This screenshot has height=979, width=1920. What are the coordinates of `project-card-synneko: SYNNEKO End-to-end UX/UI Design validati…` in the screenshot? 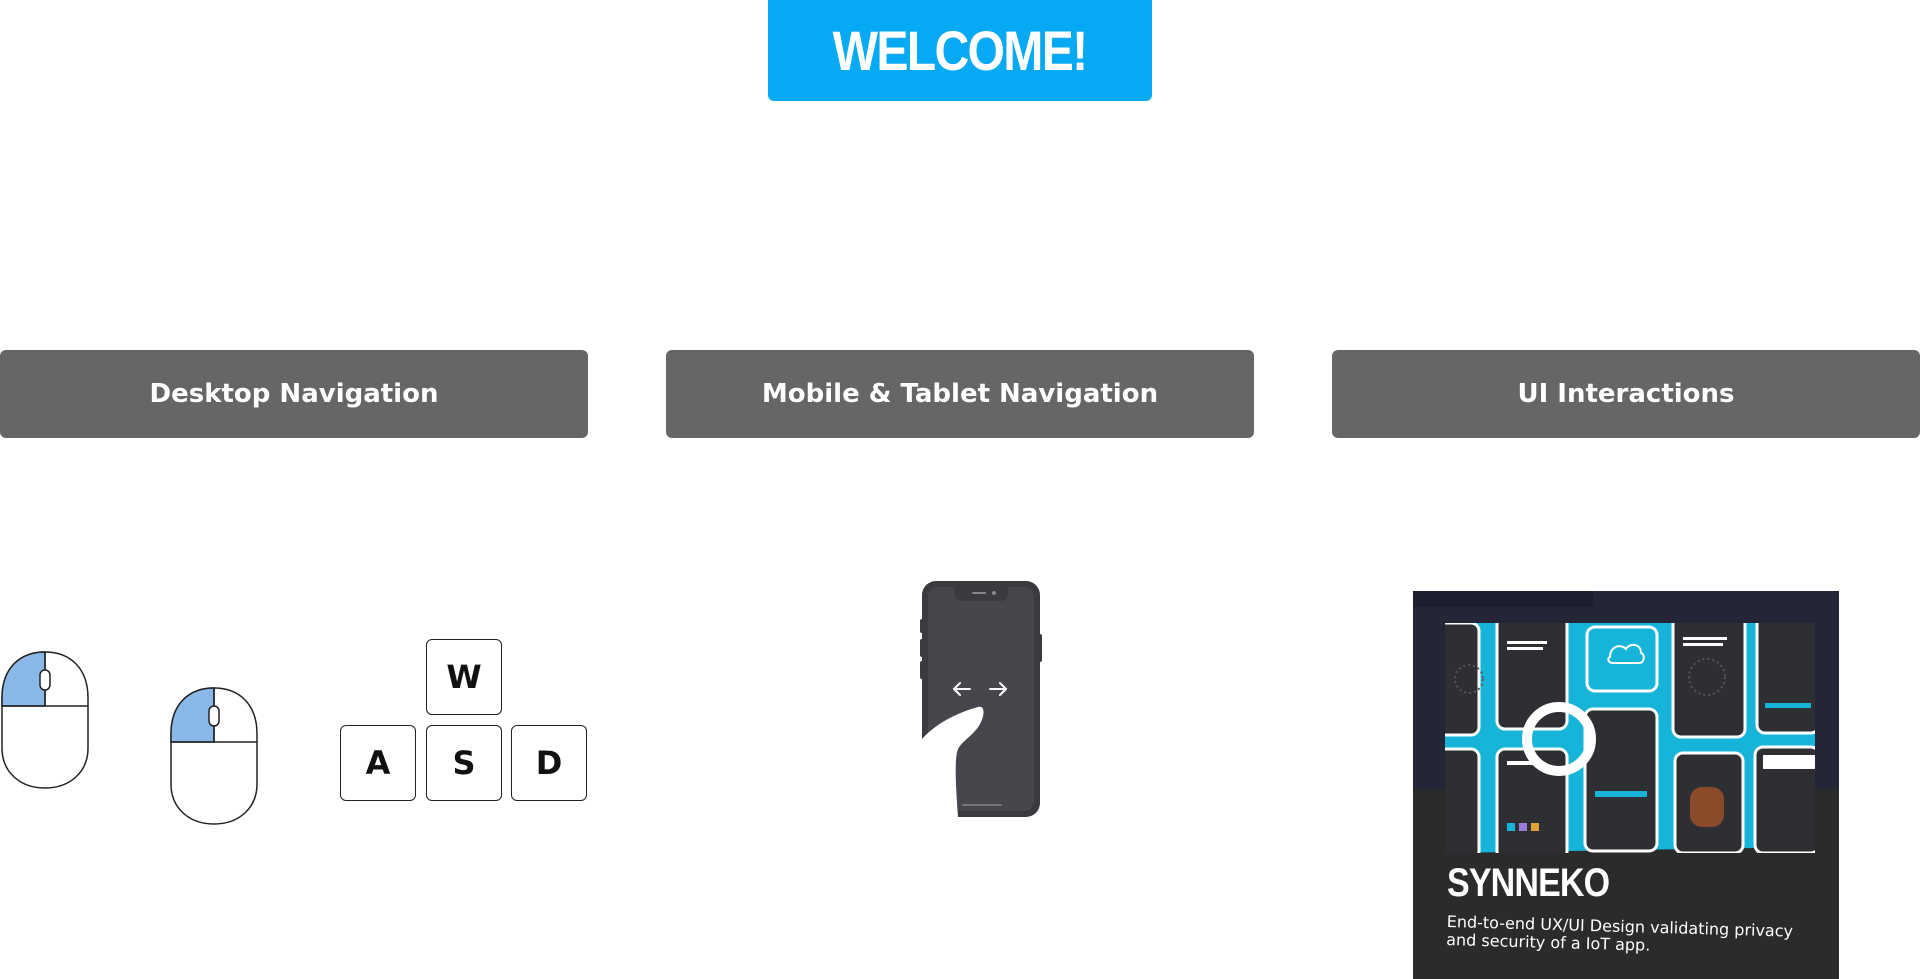 It's located at (1626, 785).